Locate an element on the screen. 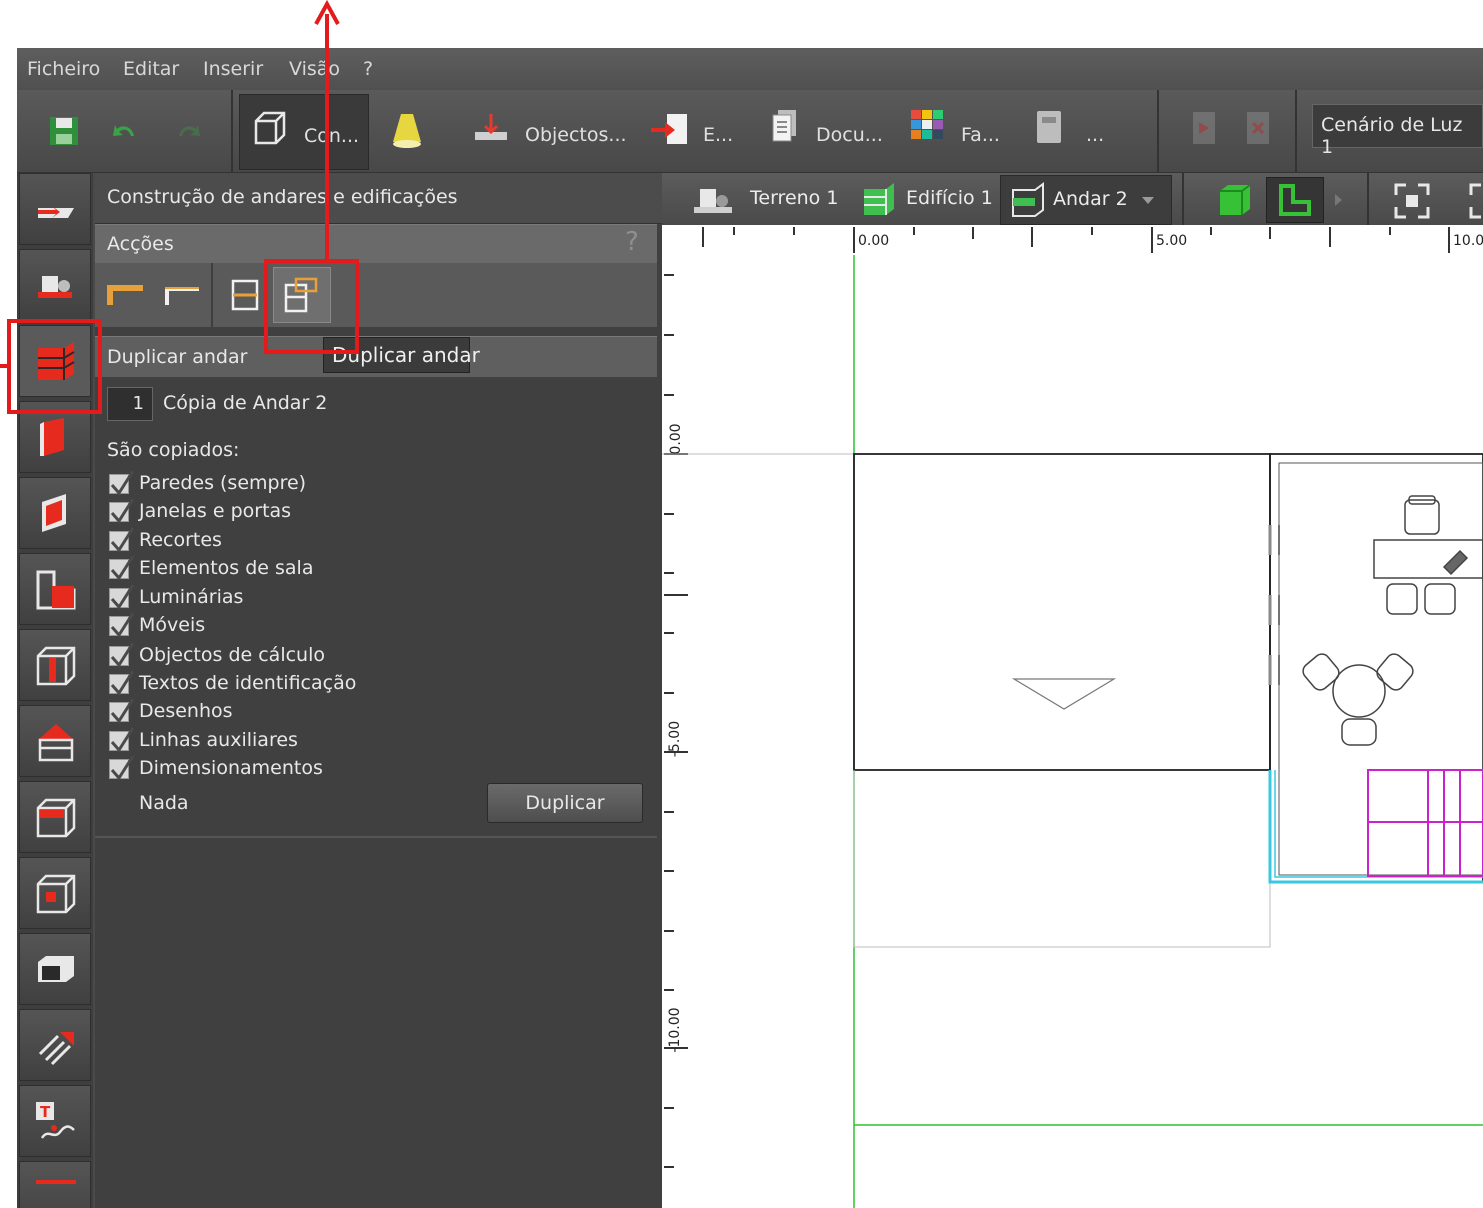  svg-text: T is located at coordinates (45, 1112).